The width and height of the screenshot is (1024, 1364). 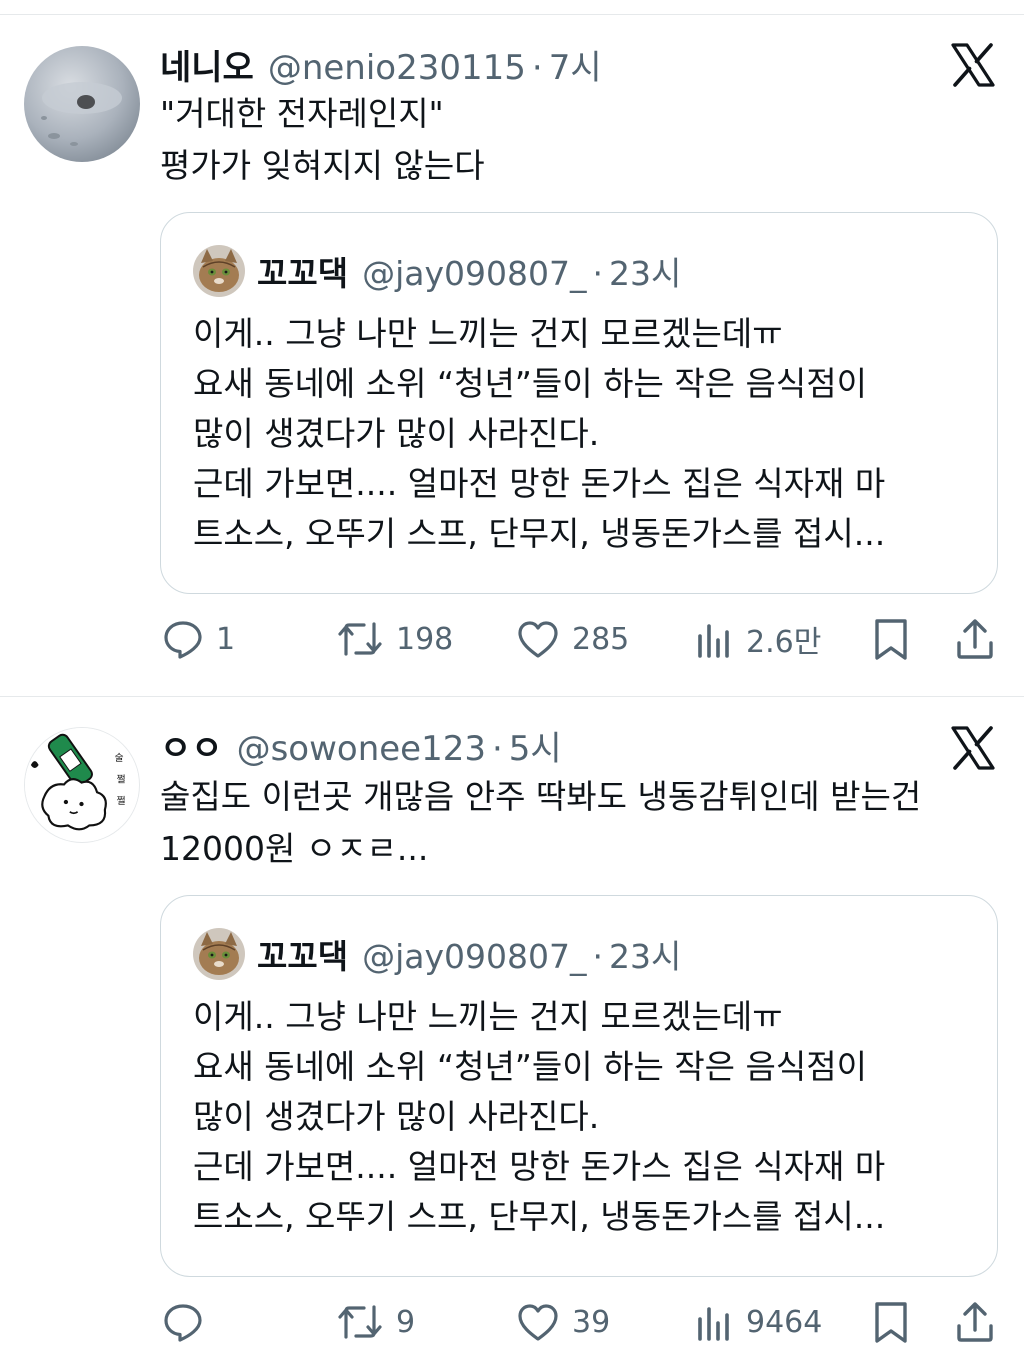 I want to click on display-name: 네니오, so click(x=207, y=64).